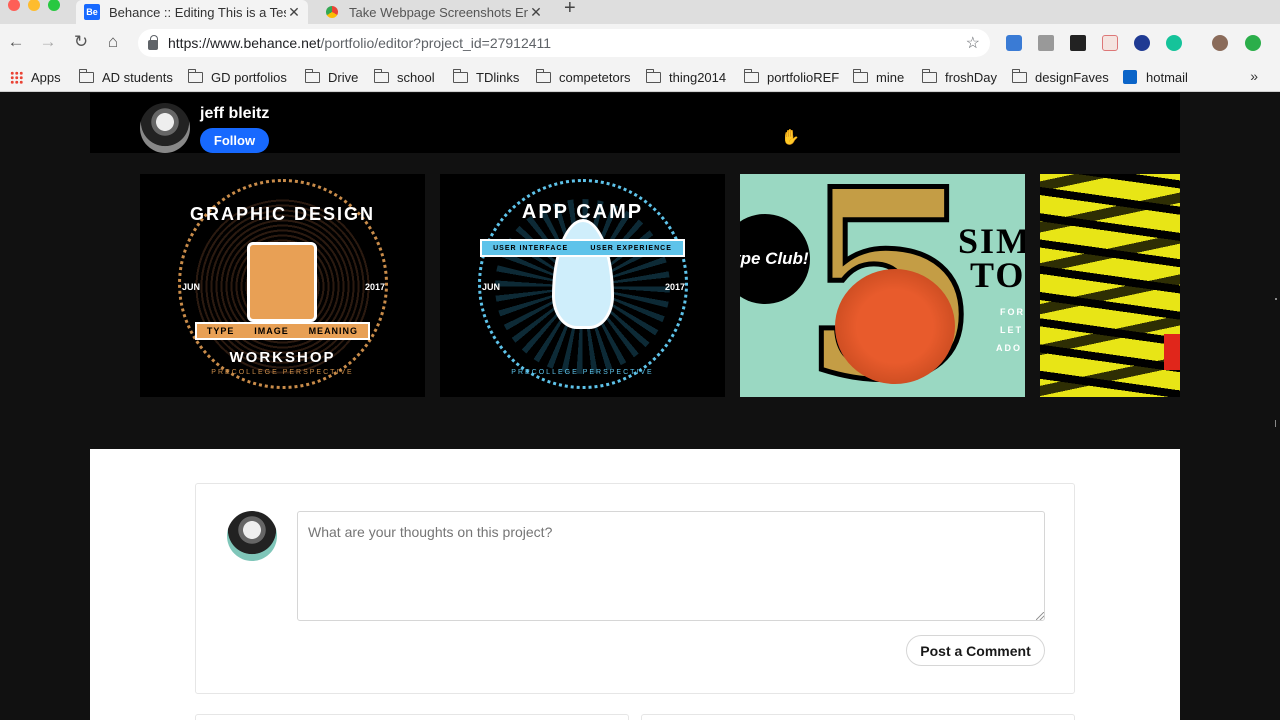 Image resolution: width=1280 pixels, height=720 pixels. Describe the element at coordinates (1155, 77) in the screenshot. I see `bookmark-hotmail: hotmail` at that location.